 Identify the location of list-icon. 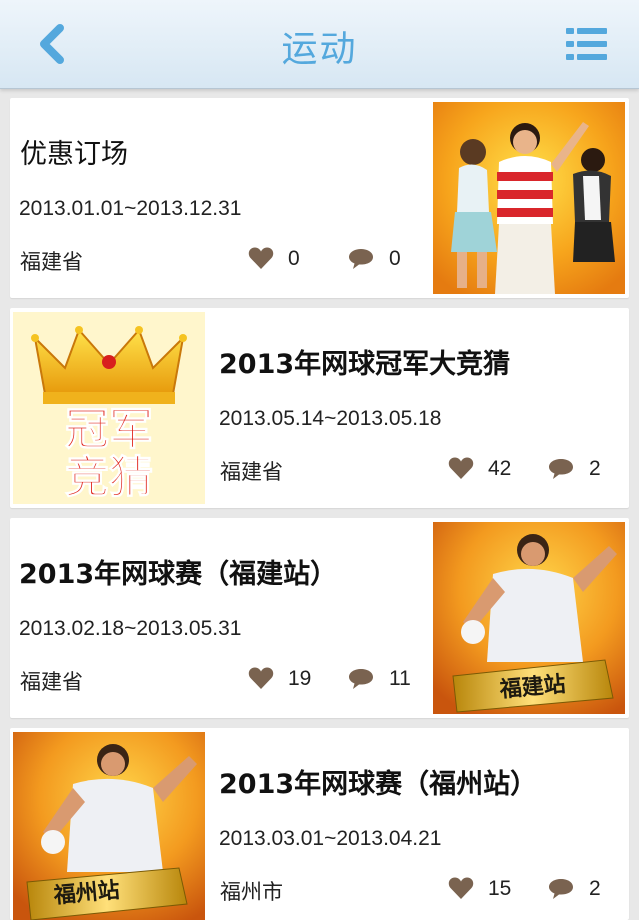
(586, 44).